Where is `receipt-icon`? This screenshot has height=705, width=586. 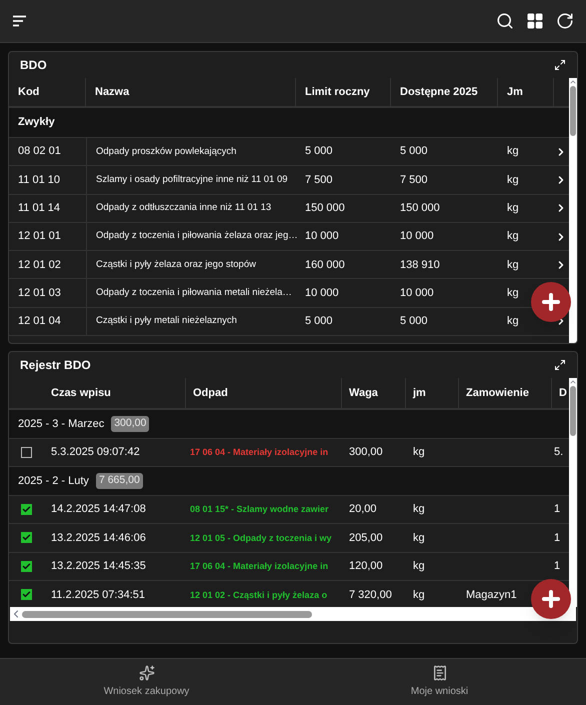
receipt-icon is located at coordinates (440, 673).